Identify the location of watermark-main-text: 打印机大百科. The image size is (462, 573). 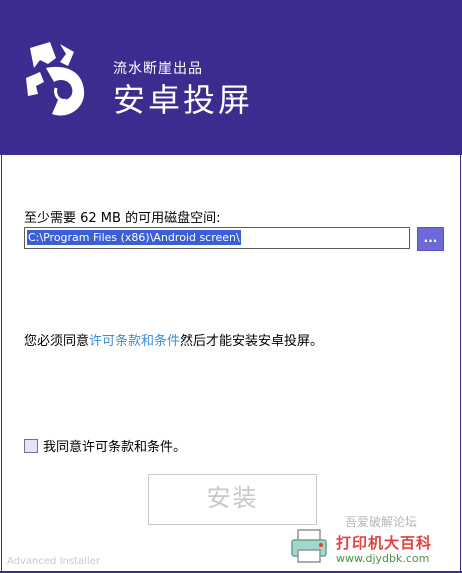
(384, 543).